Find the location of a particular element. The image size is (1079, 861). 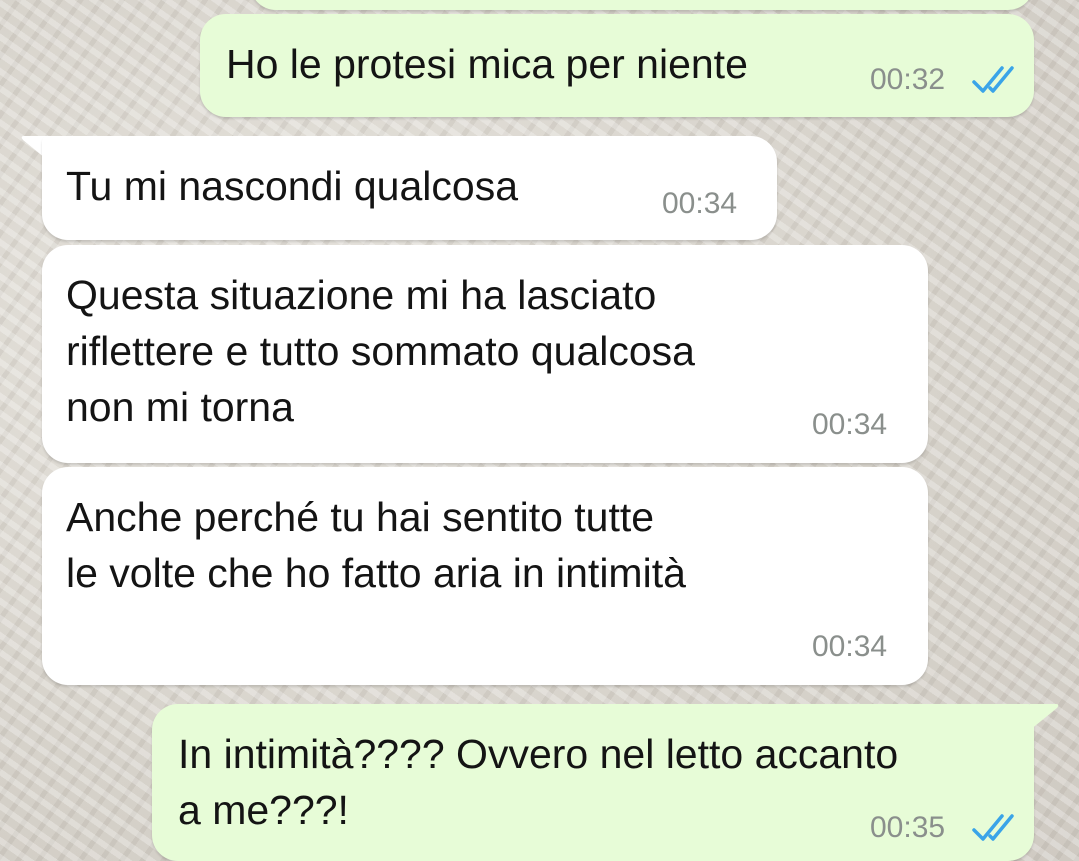

message-bubble-outgoing: Ho le protesi mica per niente 00:32 is located at coordinates (617, 65).